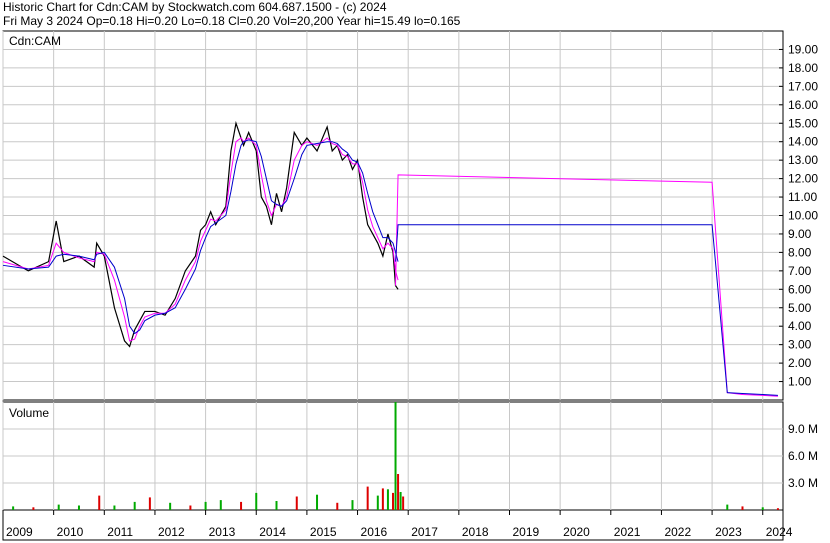 The image size is (830, 543). What do you see at coordinates (803, 429) in the screenshot?
I see `volume-tick-label: 9.0 M` at bounding box center [803, 429].